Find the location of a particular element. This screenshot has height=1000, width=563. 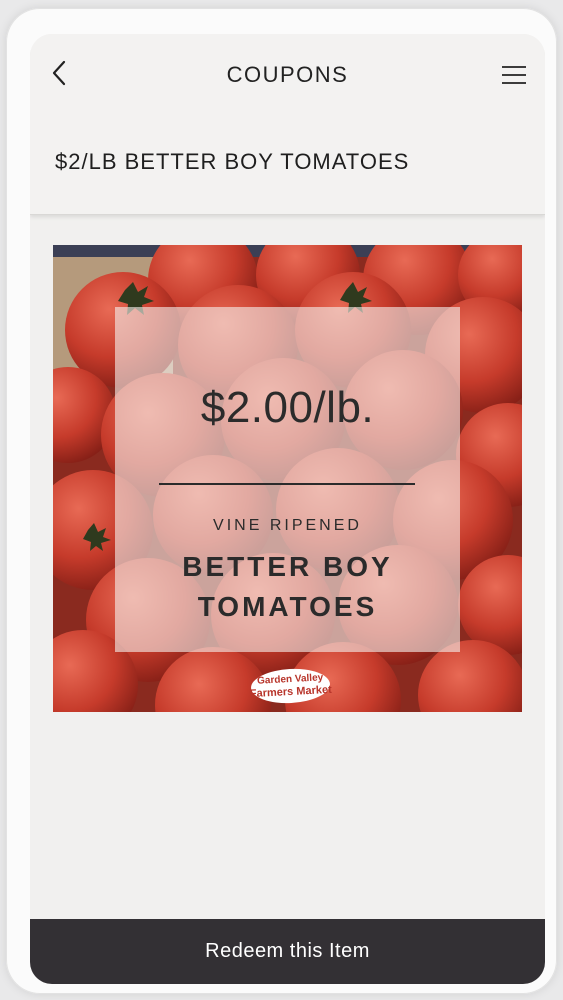

coupon-subtitle: VINE RIPENED is located at coordinates (287, 525).